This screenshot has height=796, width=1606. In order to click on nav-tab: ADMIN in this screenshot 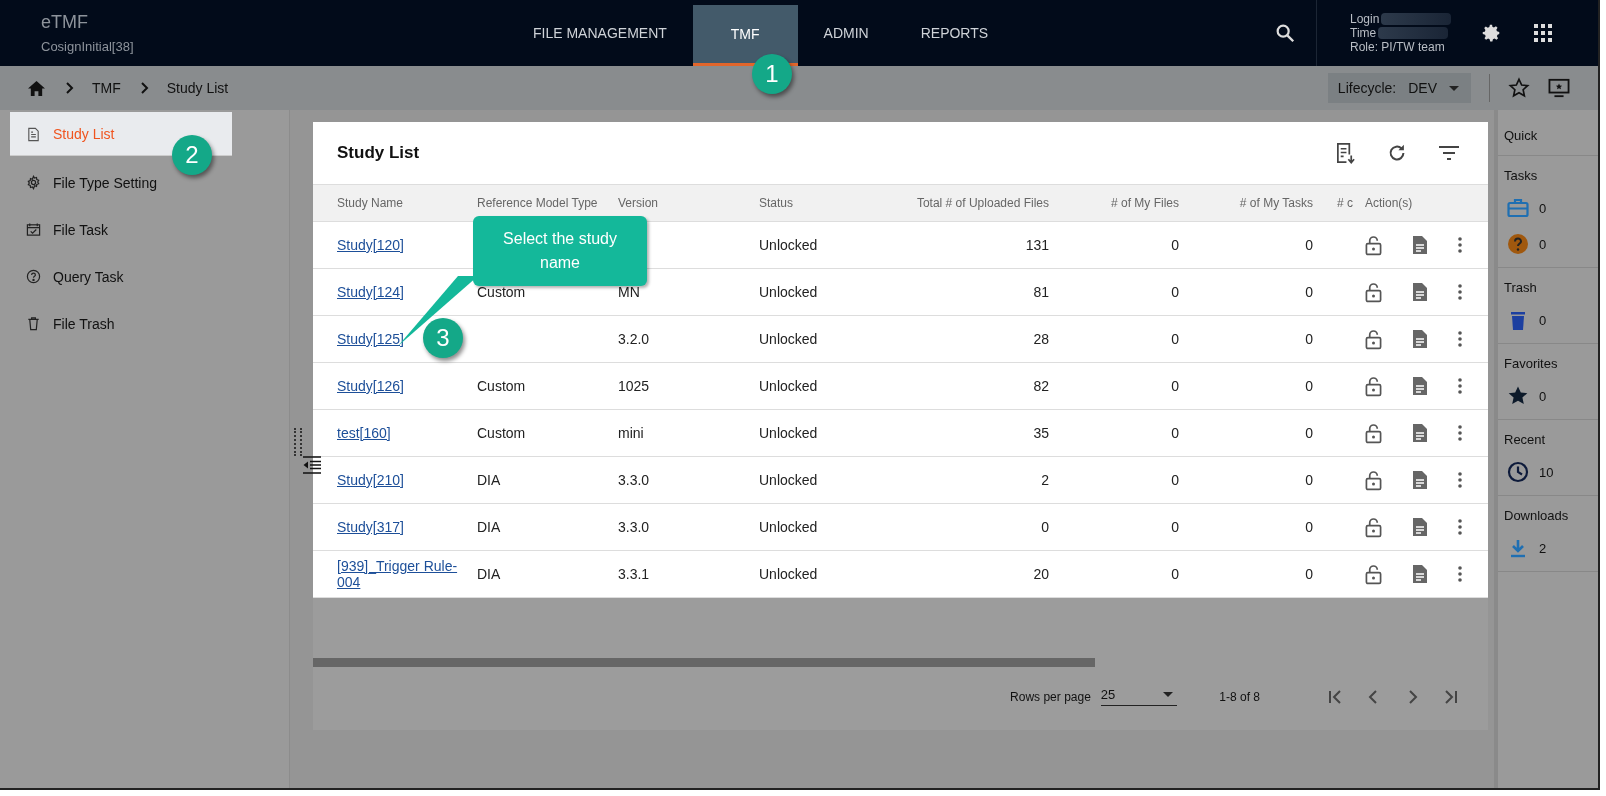, I will do `click(846, 33)`.